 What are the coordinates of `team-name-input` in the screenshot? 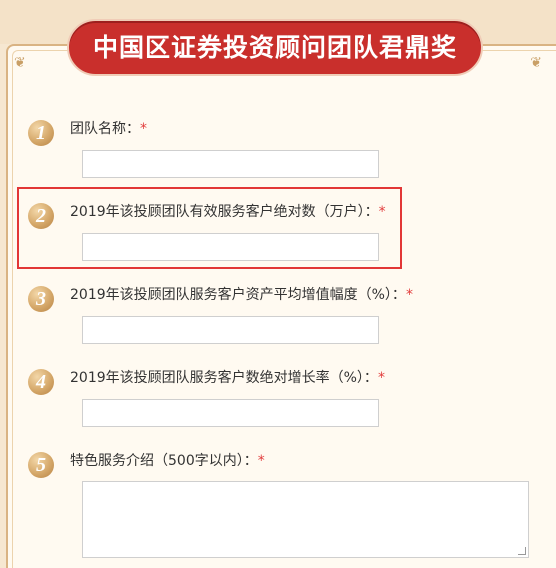 It's located at (230, 164).